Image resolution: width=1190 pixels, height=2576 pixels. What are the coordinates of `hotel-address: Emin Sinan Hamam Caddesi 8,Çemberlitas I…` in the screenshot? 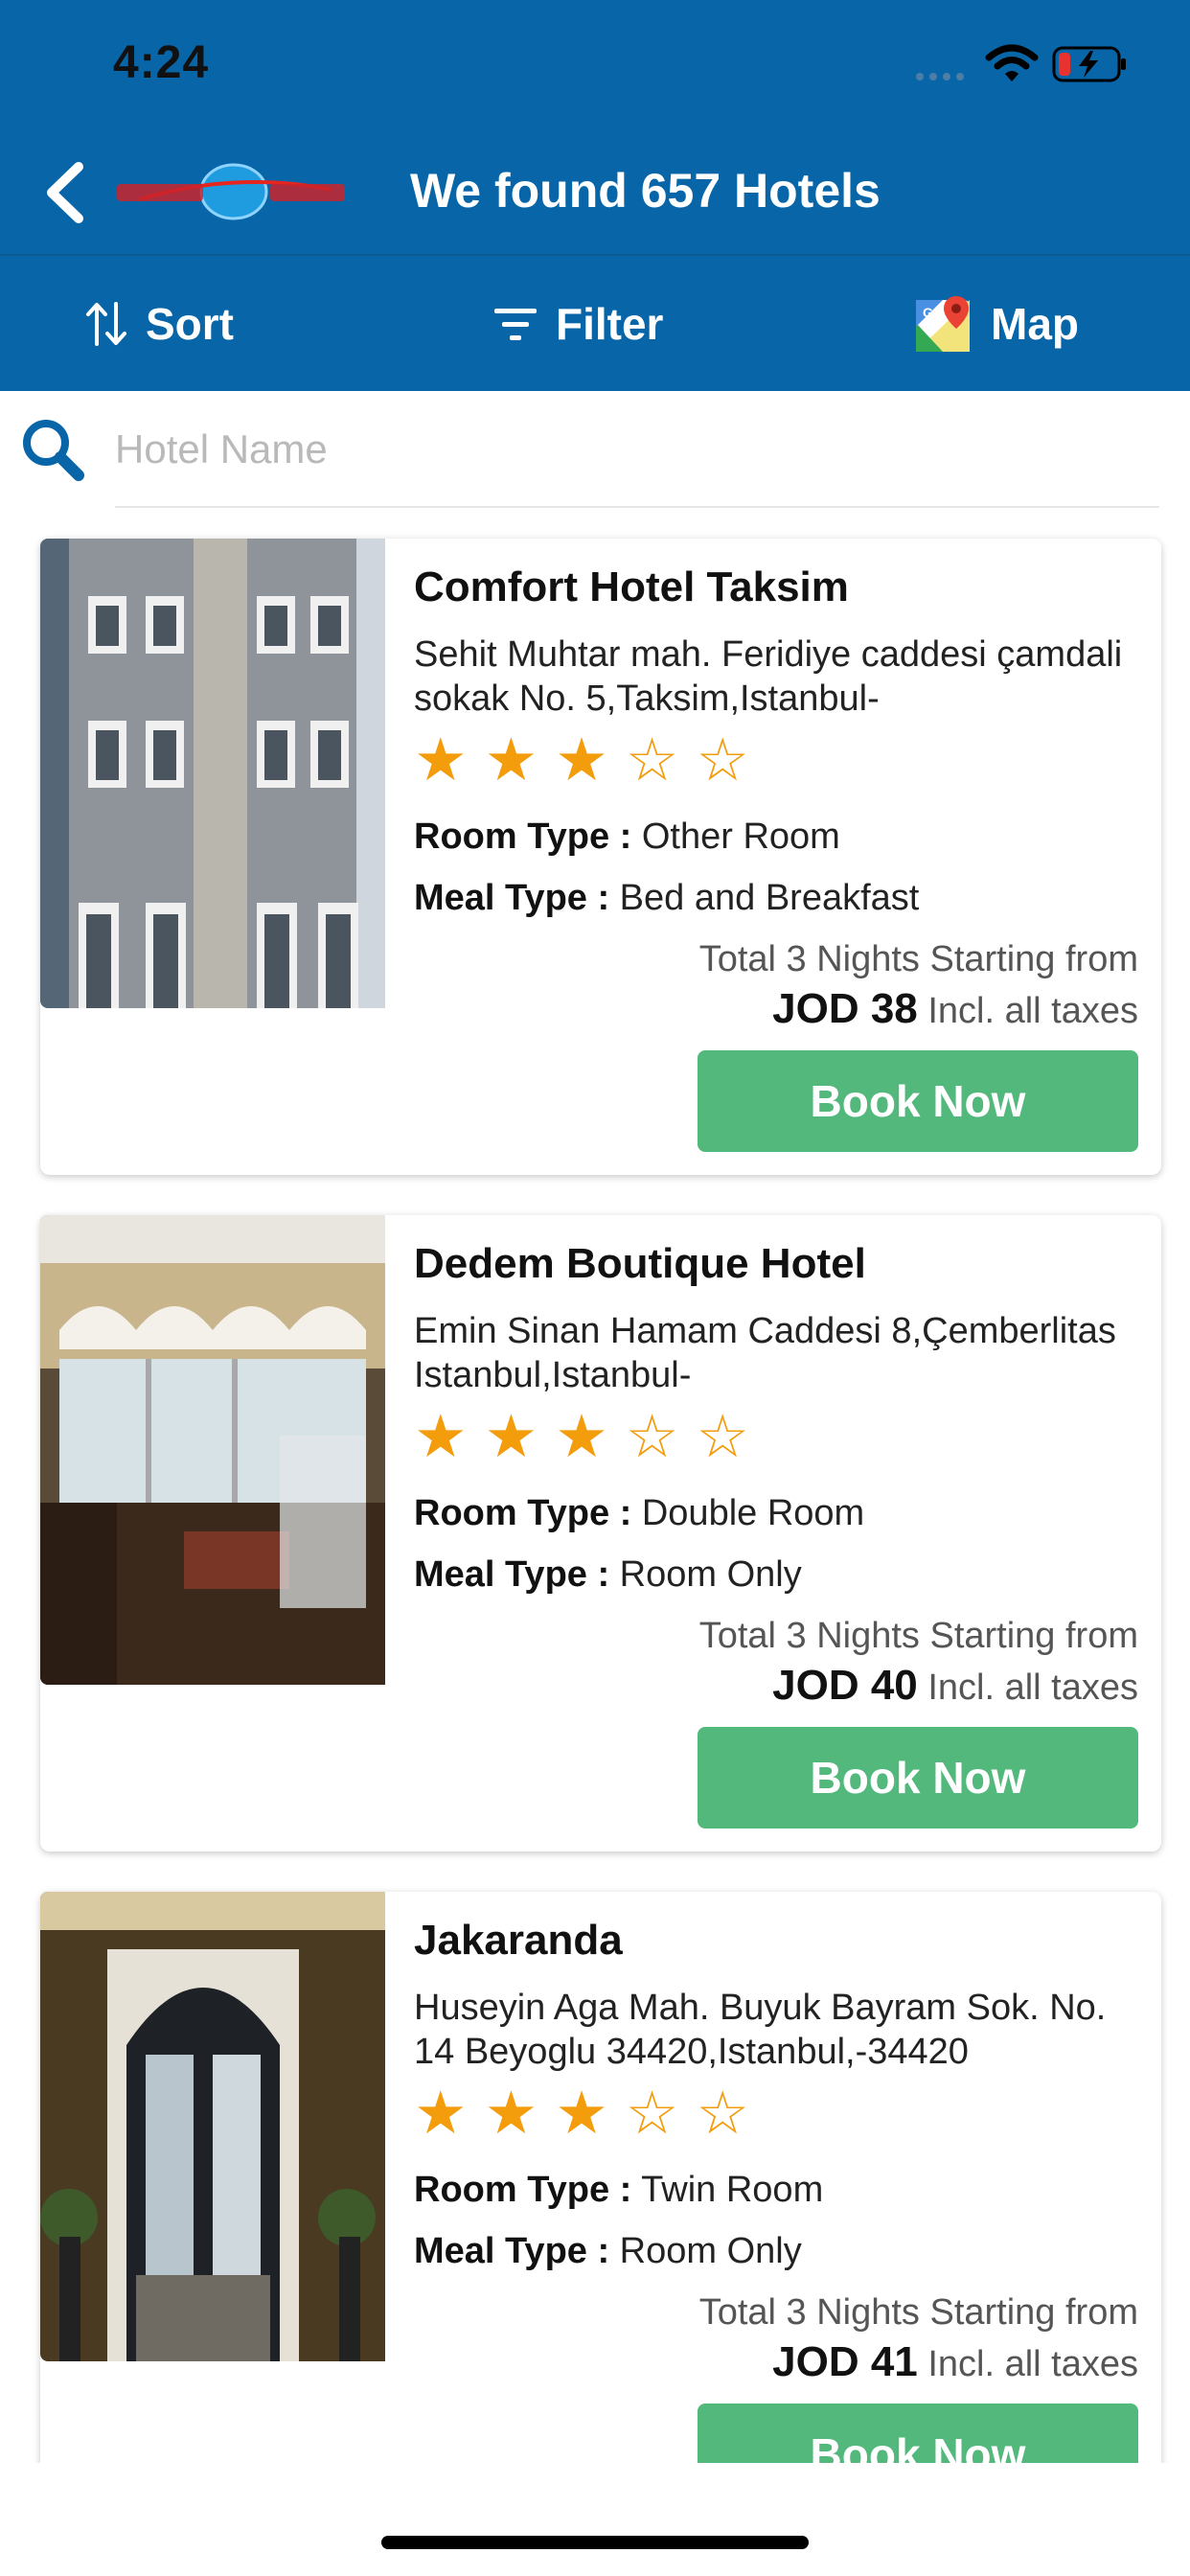 It's located at (765, 1353).